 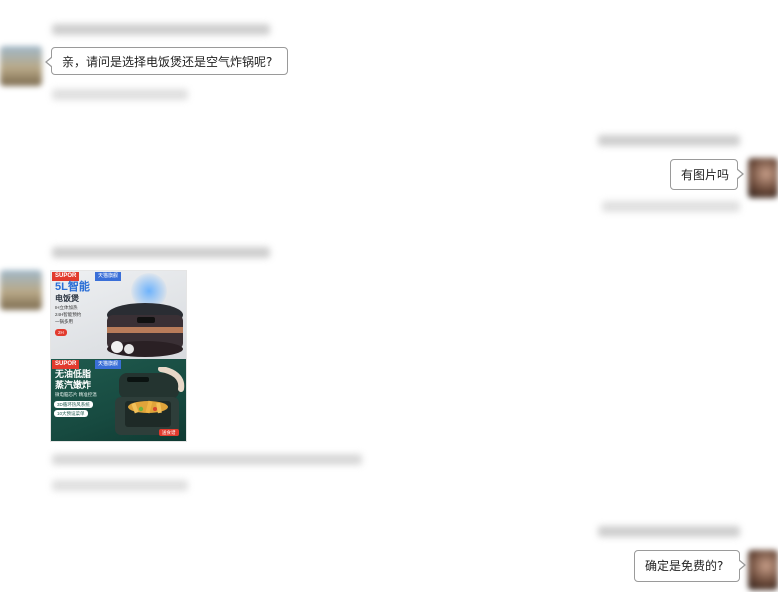 I want to click on feature-line: 微电脑芯片 精准控温, so click(x=76, y=394).